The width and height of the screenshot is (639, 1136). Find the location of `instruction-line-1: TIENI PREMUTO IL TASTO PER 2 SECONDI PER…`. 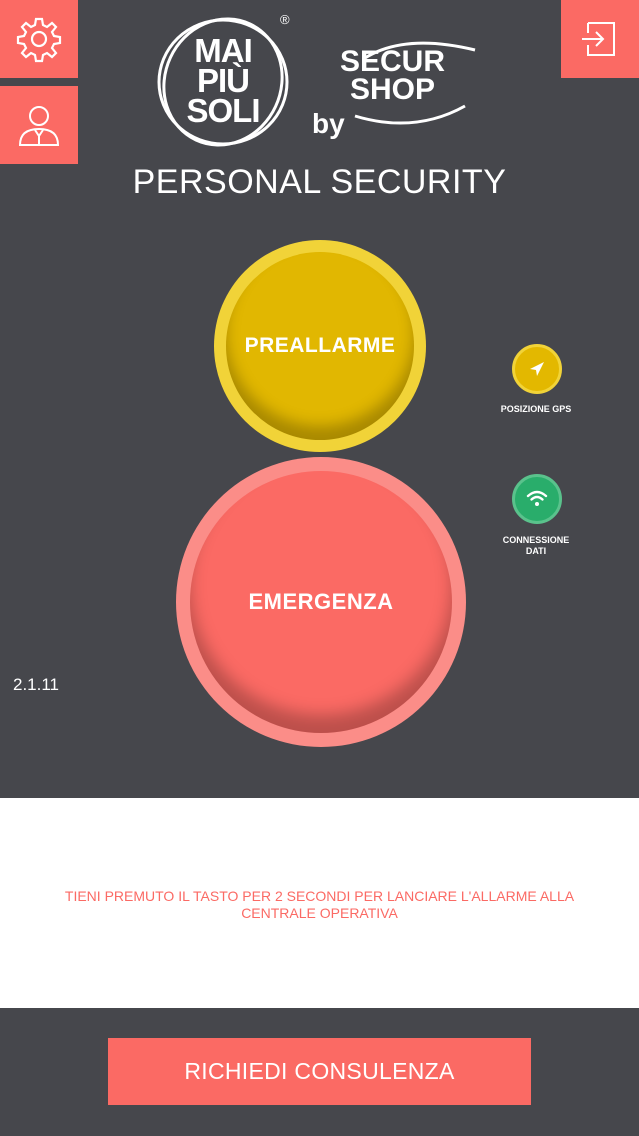

instruction-line-1: TIENI PREMUTO IL TASTO PER 2 SECONDI PER… is located at coordinates (319, 896).